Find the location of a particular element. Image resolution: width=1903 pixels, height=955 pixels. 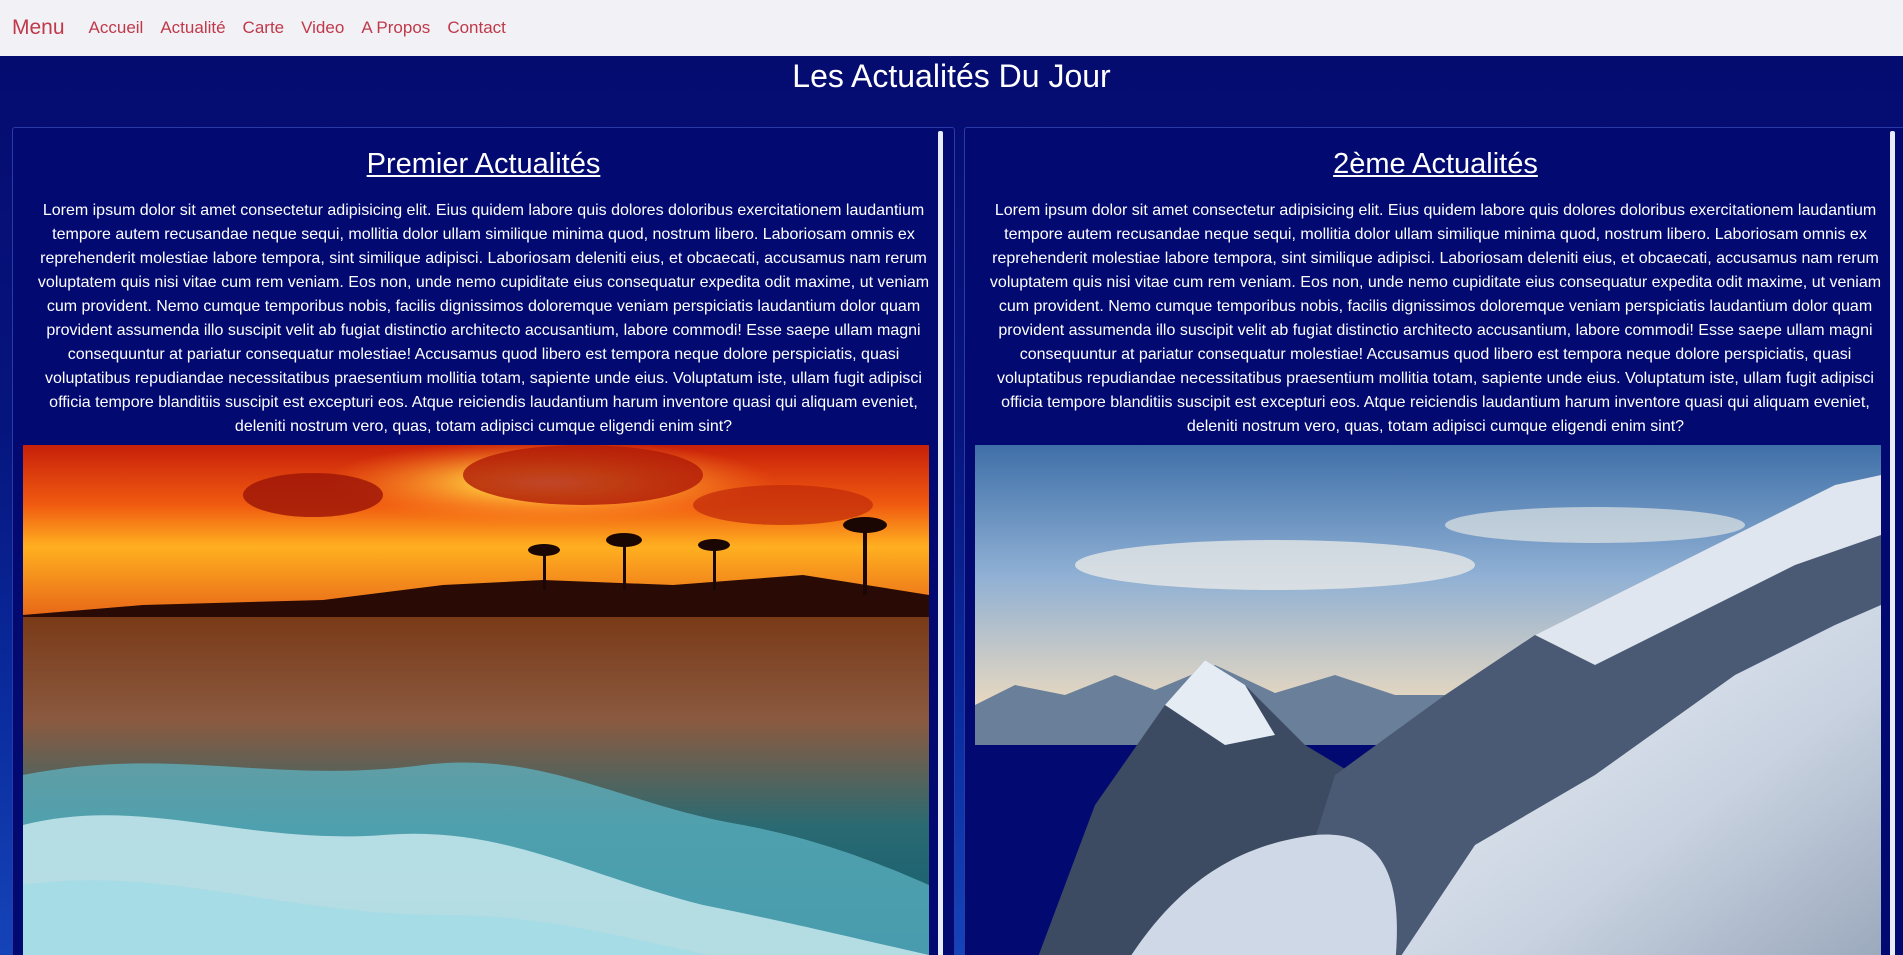

article-title: Premier Actualités is located at coordinates (483, 164).